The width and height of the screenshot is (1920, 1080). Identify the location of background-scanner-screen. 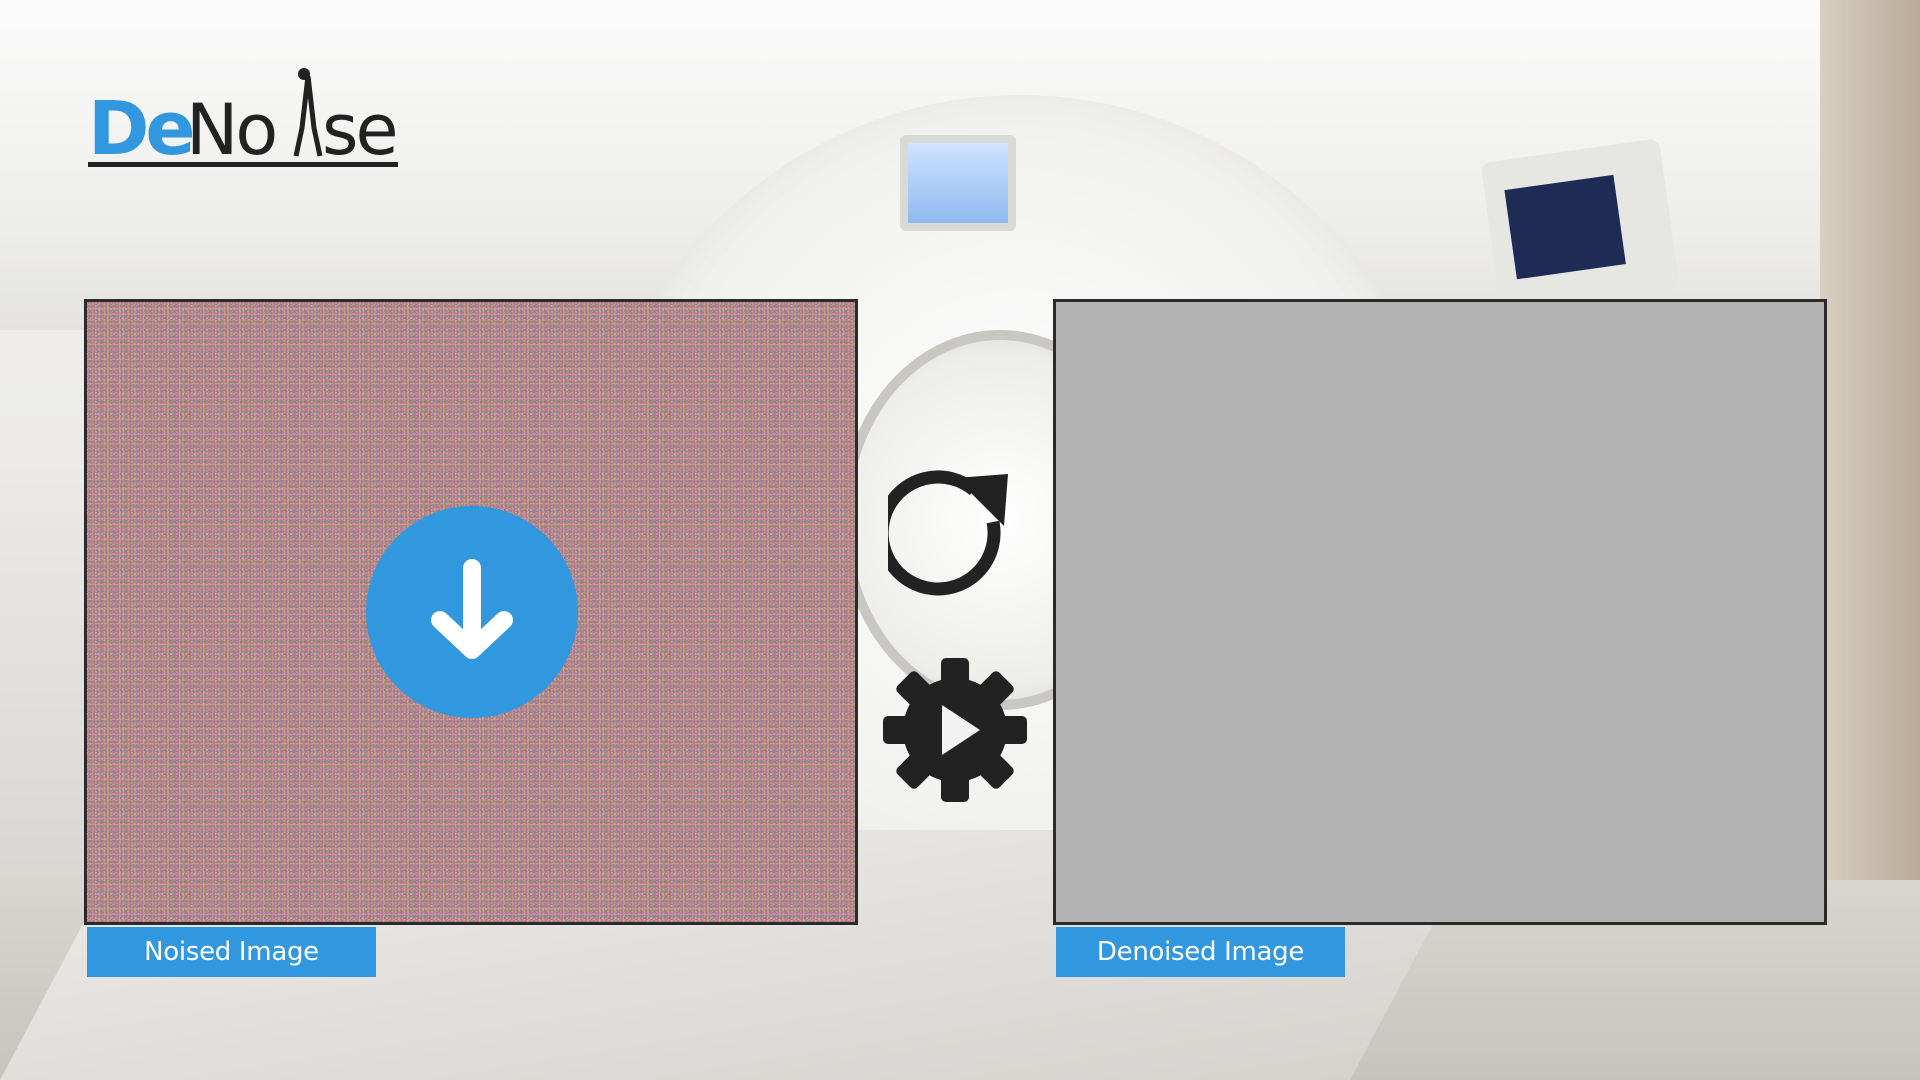
(958, 183).